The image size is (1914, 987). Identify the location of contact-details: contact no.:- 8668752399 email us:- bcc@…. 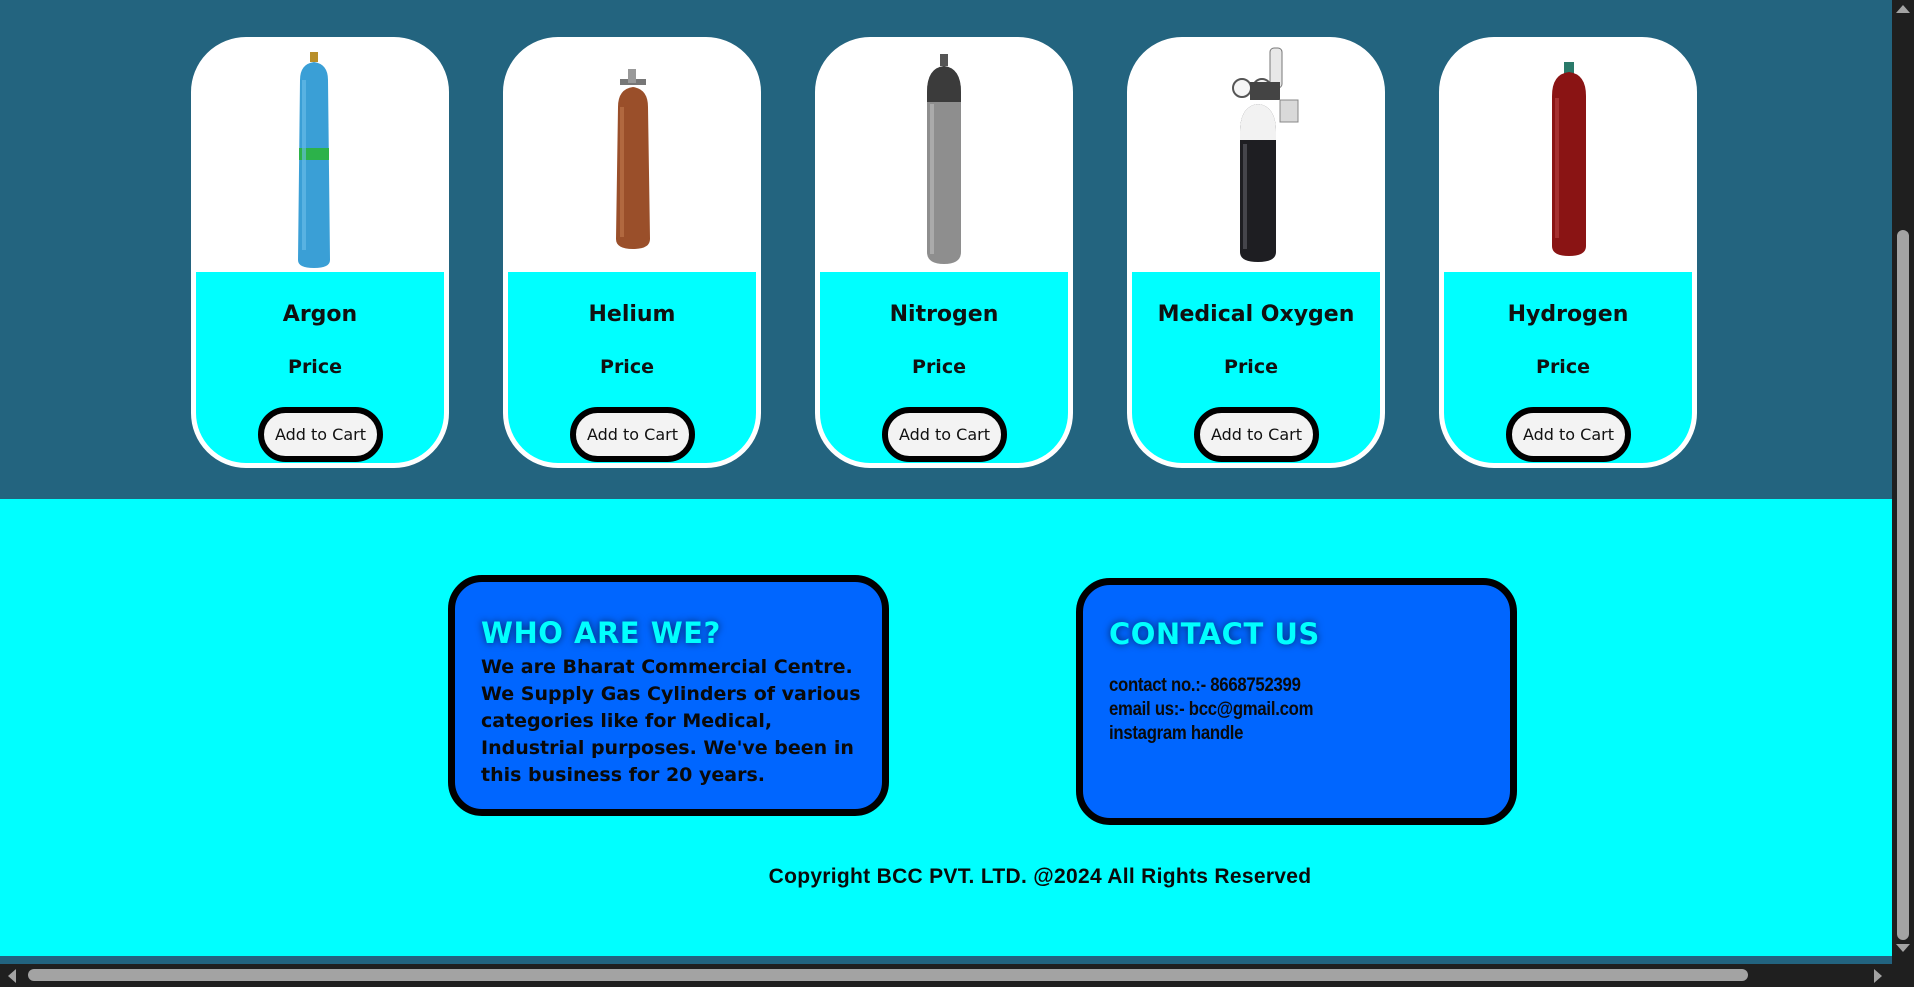
(1211, 710).